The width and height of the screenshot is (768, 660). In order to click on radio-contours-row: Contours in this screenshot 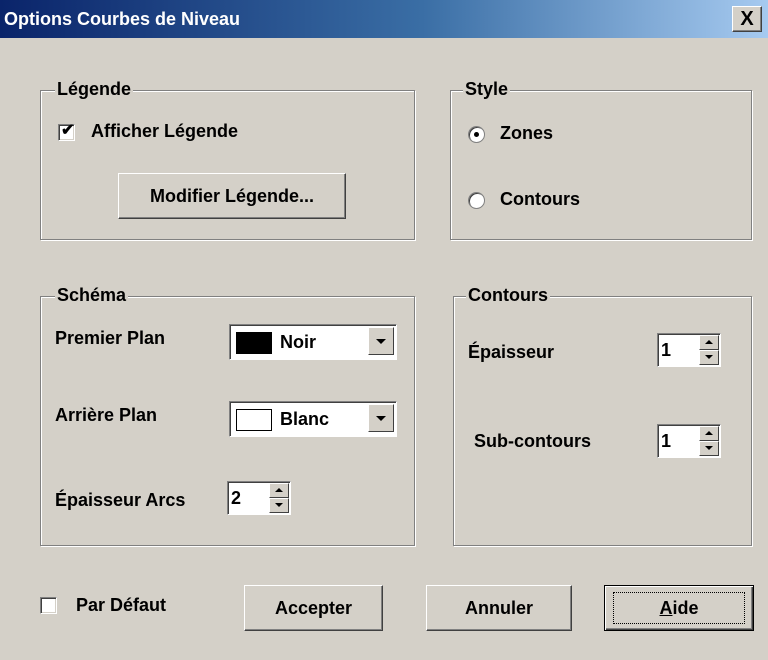, I will do `click(568, 200)`.